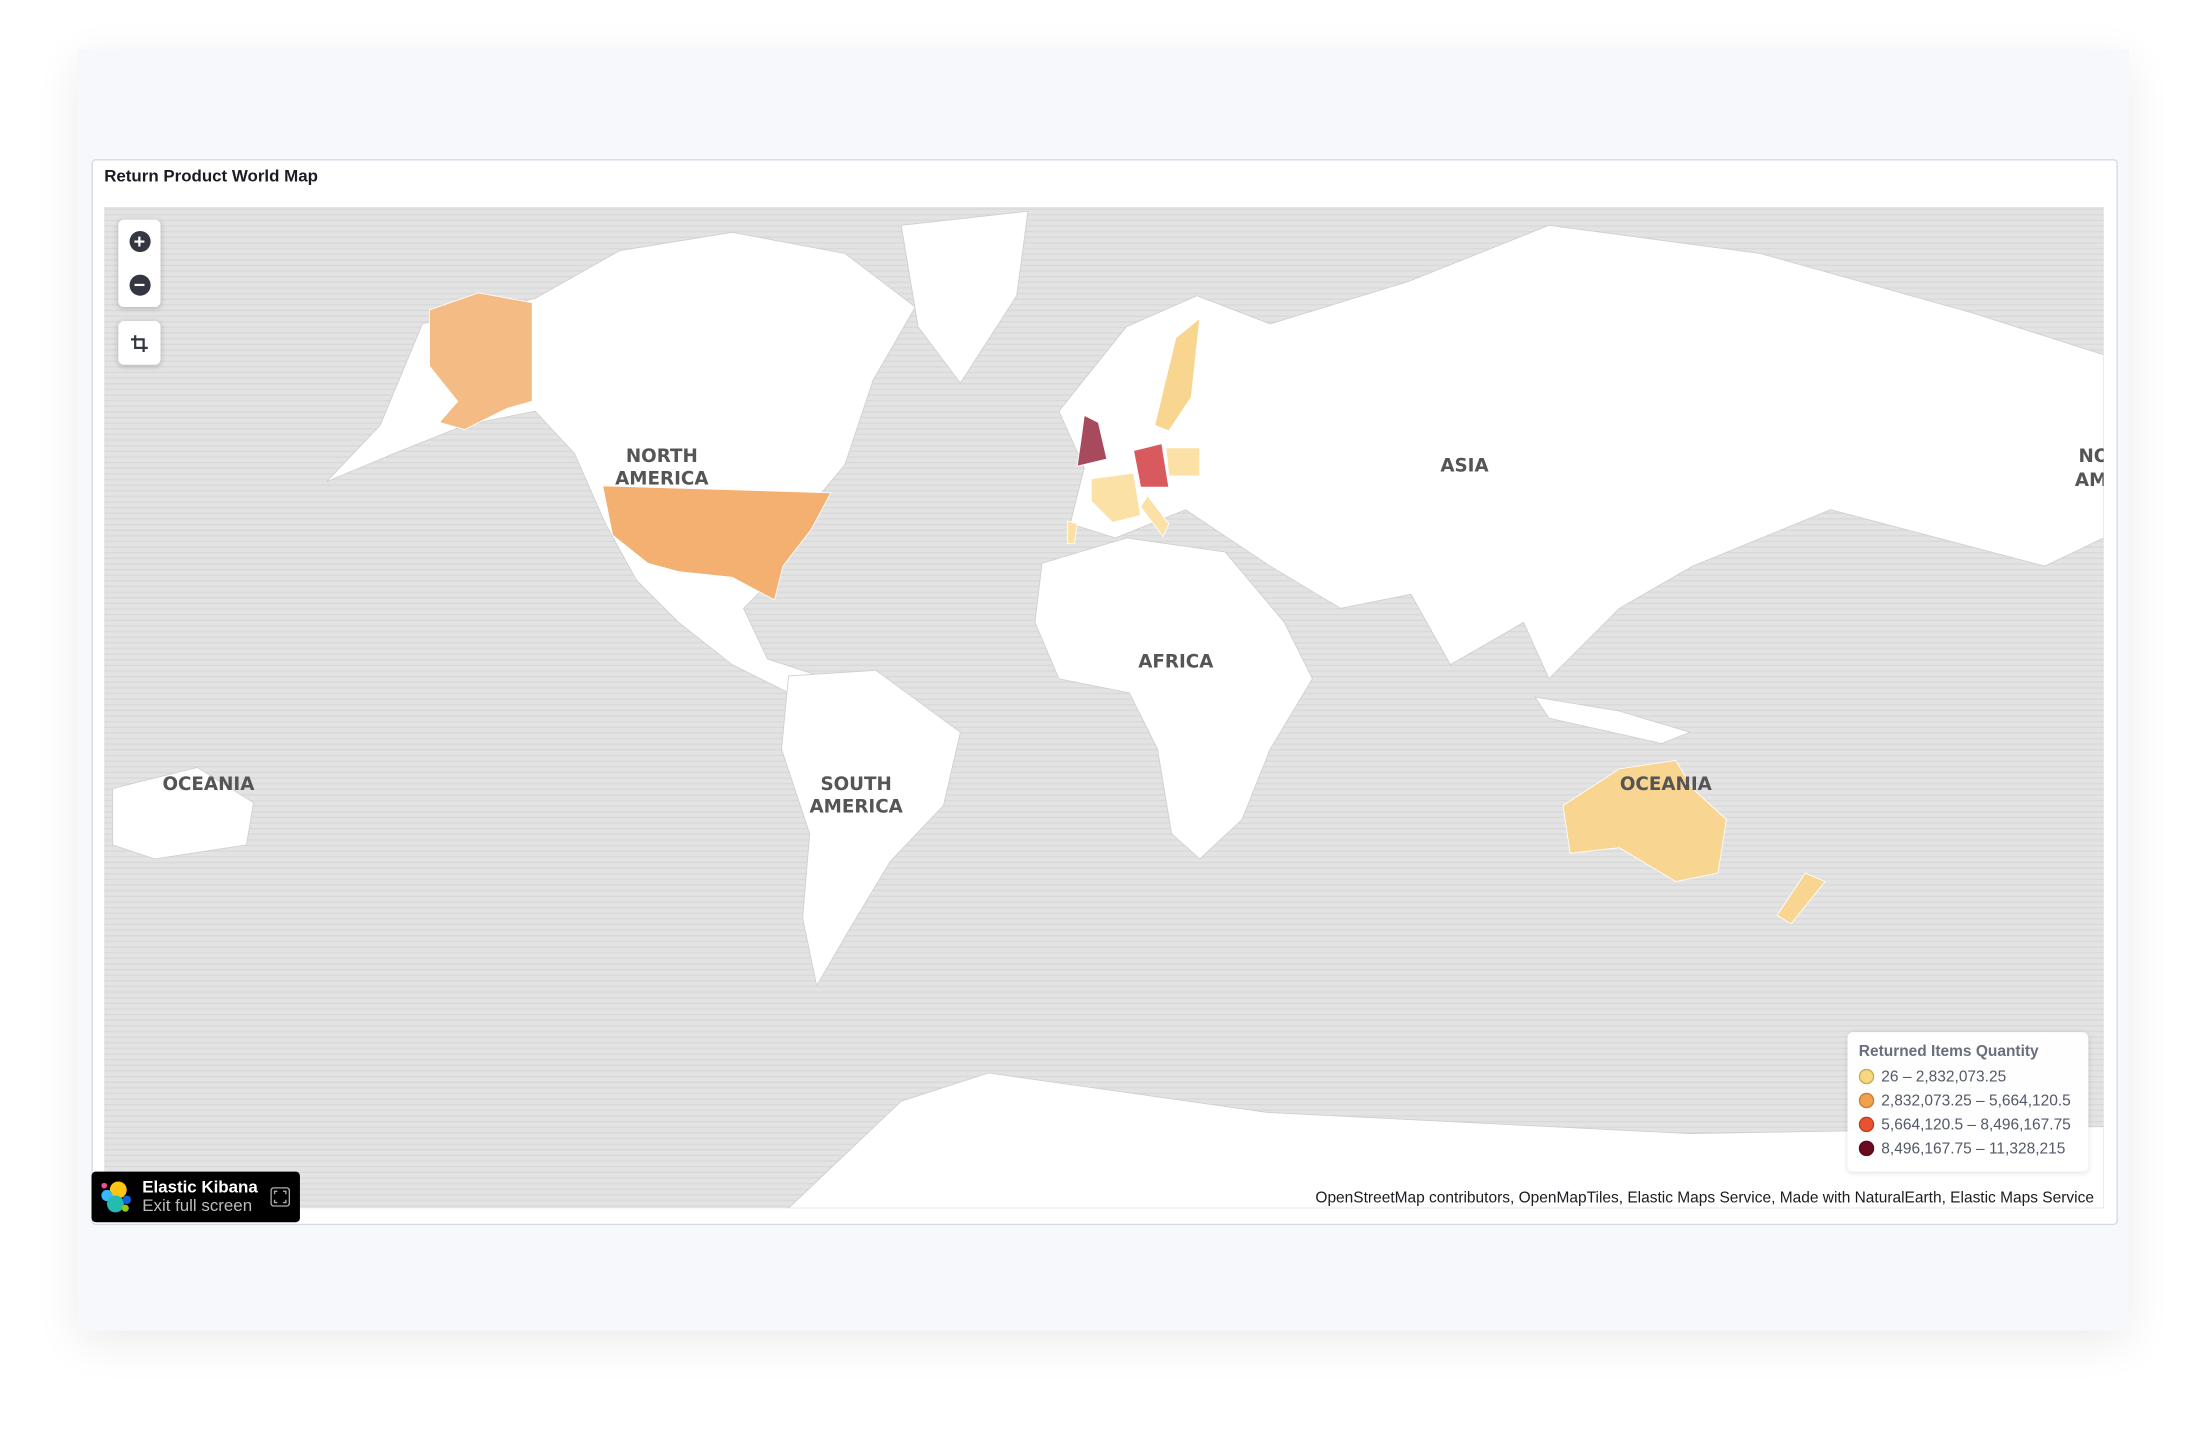 The width and height of the screenshot is (2208, 1440). Describe the element at coordinates (116, 1197) in the screenshot. I see `elastic-logo-icon` at that location.